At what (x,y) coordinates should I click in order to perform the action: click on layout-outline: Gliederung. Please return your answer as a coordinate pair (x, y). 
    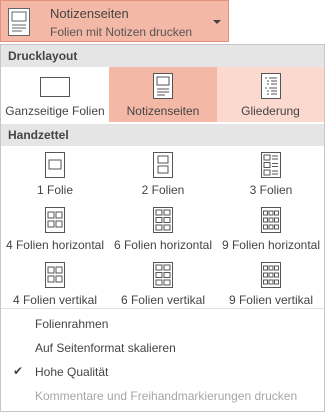
    Looking at the image, I should click on (270, 94).